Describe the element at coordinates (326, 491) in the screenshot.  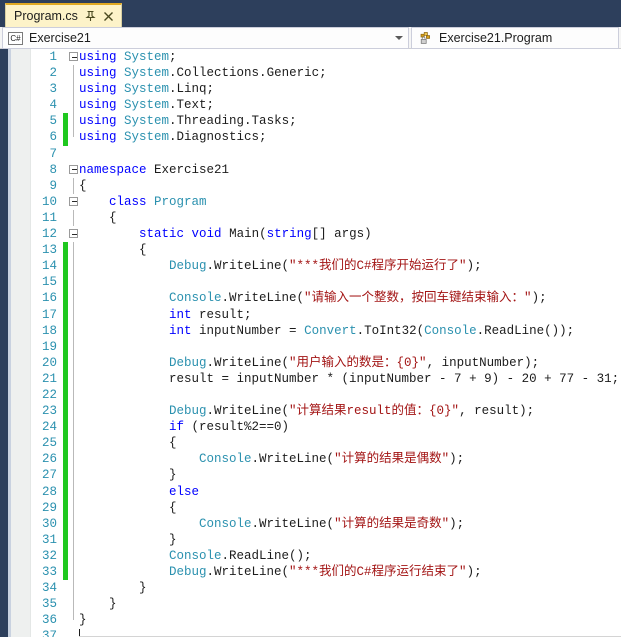
I see `code-line: 28 else` at that location.